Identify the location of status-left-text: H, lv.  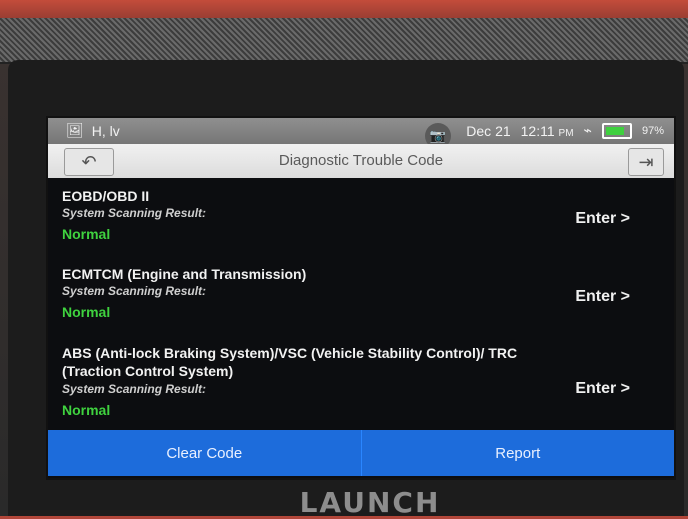
(105, 130).